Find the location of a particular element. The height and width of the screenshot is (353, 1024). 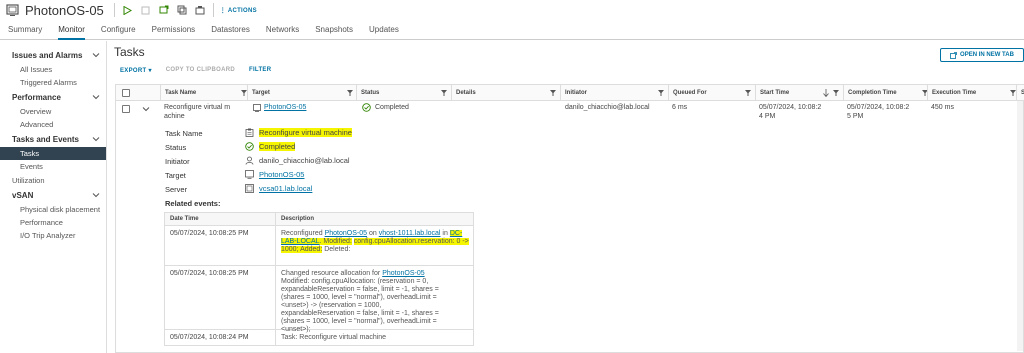

sidebar-item-triggered-alarms: Triggered Alarms is located at coordinates (53, 82).